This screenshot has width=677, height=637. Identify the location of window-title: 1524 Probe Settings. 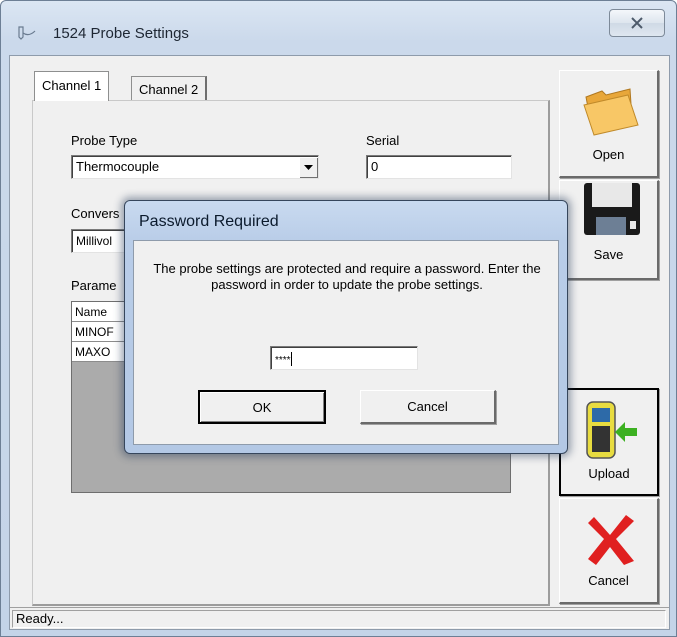
(121, 33).